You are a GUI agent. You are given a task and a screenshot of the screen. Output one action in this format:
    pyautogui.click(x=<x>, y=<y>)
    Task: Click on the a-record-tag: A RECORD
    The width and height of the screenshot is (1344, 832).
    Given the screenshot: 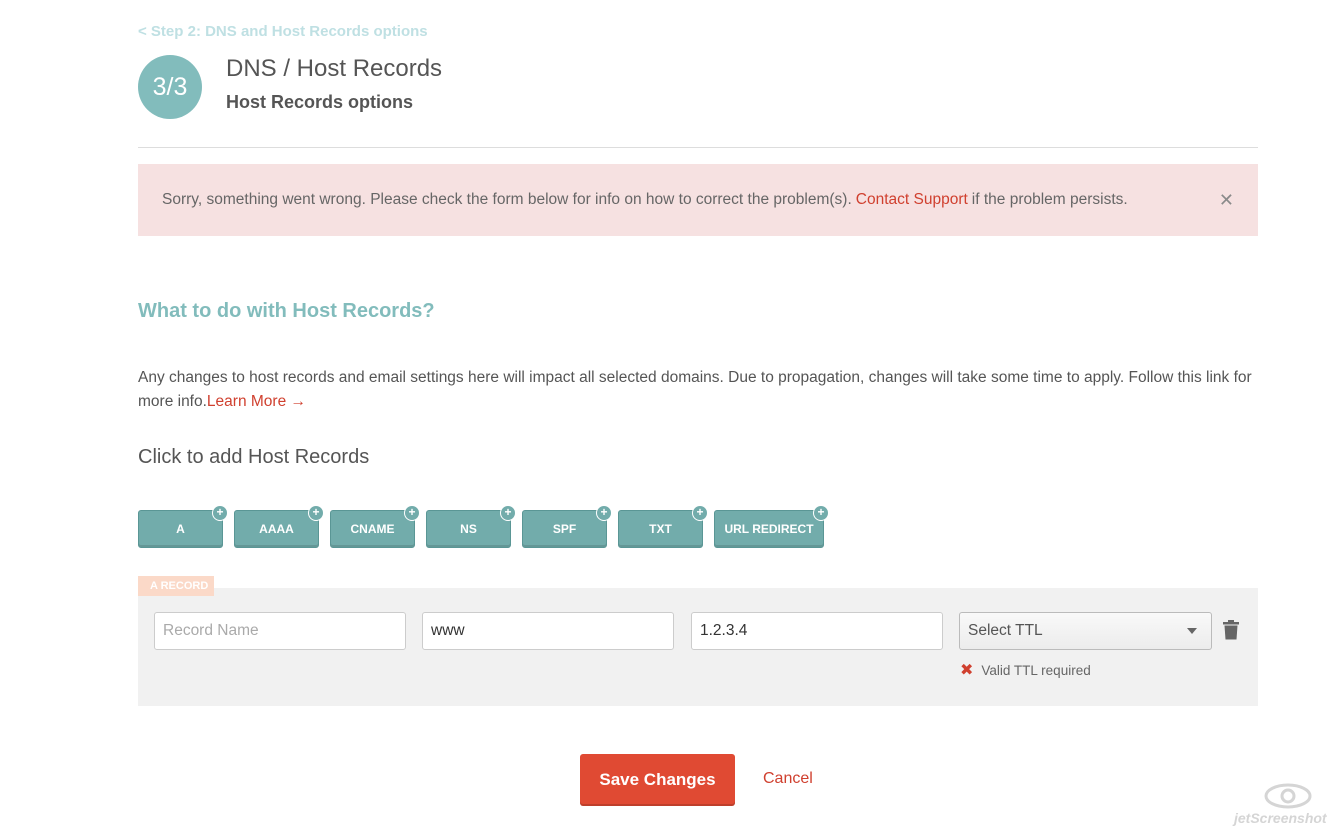 What is the action you would take?
    pyautogui.click(x=176, y=586)
    